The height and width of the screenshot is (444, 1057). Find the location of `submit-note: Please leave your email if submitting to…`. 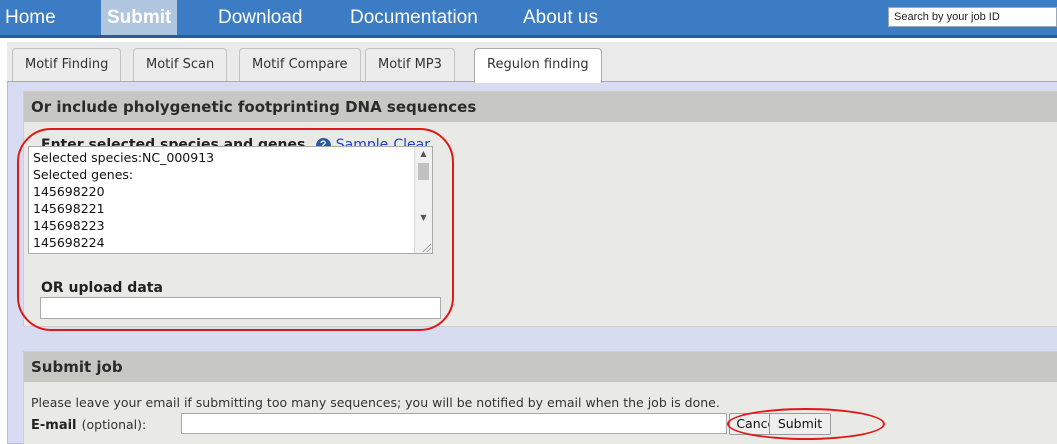

submit-note: Please leave your email if submitting to… is located at coordinates (375, 402).